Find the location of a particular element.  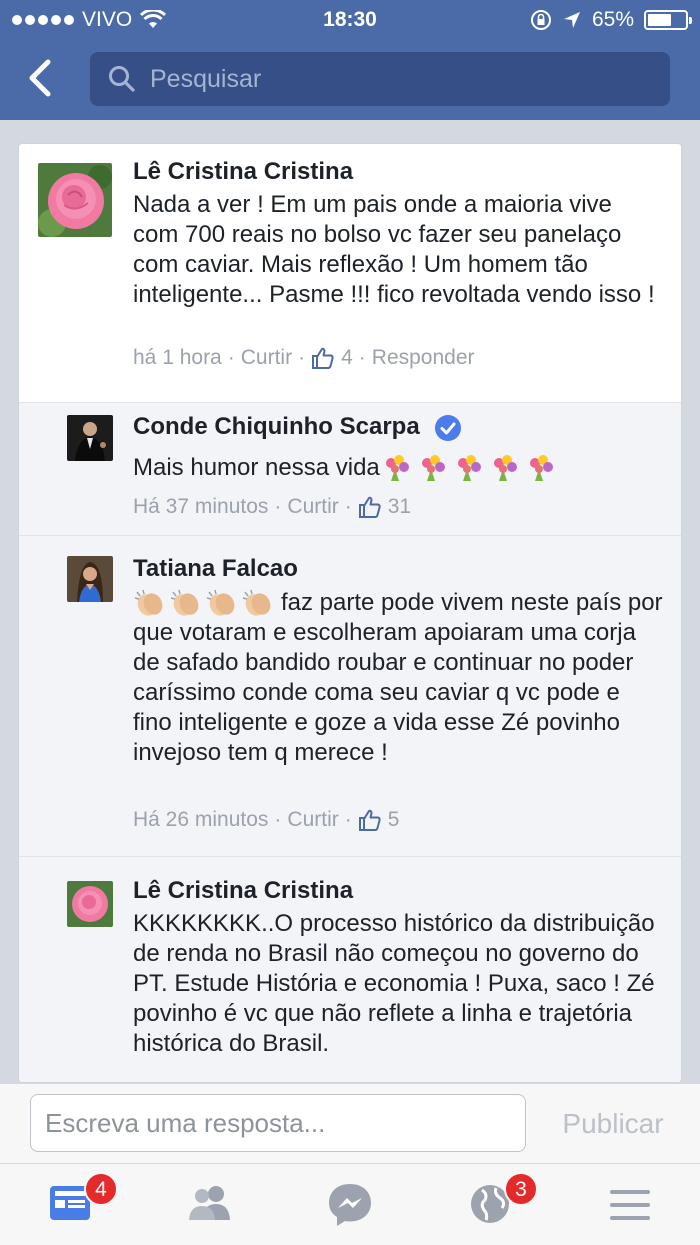

tab-friends is located at coordinates (210, 1206).